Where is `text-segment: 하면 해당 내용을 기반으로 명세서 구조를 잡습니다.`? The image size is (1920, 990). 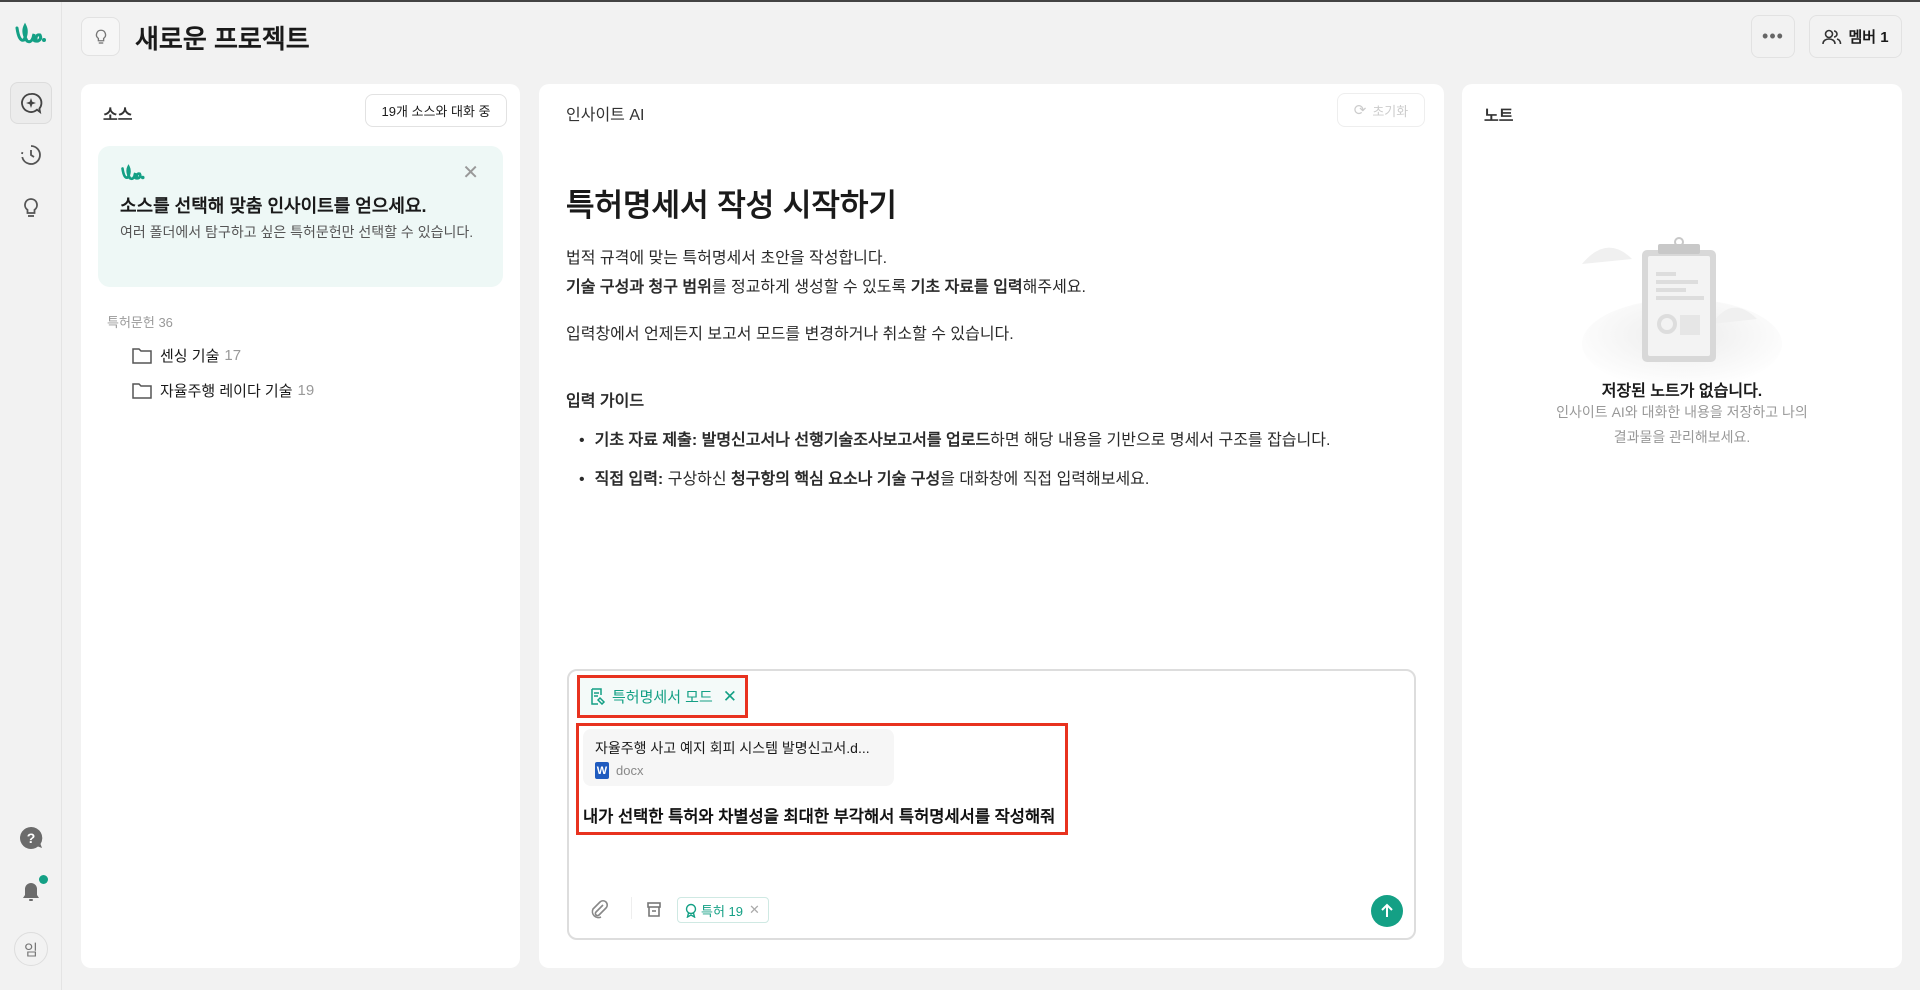
text-segment: 하면 해당 내용을 기반으로 명세서 구조를 잡습니다. is located at coordinates (1160, 440).